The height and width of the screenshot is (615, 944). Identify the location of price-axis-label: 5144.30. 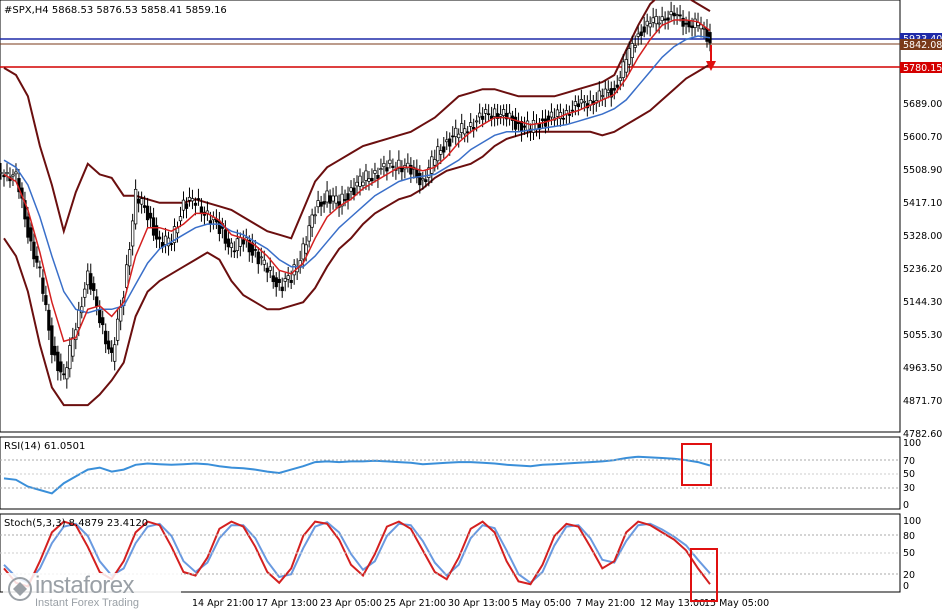
(922, 302).